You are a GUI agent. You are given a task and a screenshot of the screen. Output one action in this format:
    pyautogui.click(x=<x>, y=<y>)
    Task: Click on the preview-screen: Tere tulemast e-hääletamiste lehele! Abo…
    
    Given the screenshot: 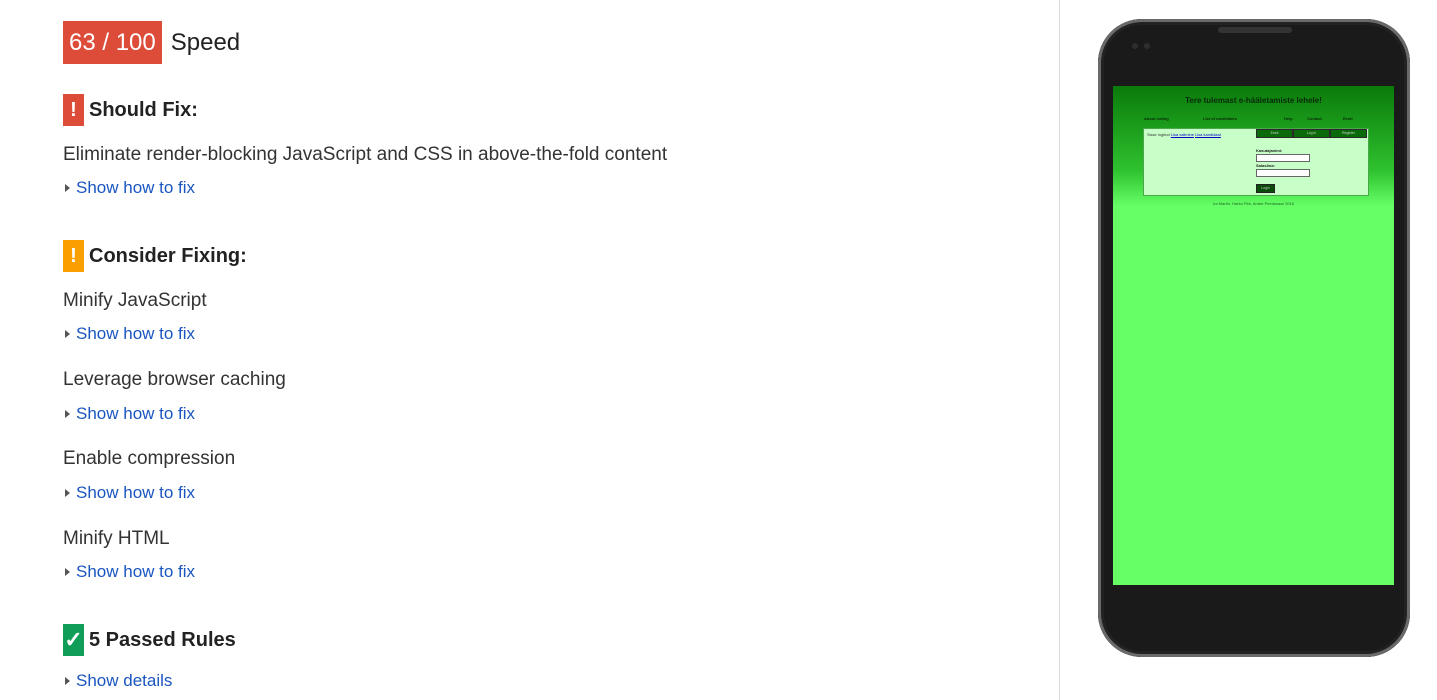 What is the action you would take?
    pyautogui.click(x=1253, y=335)
    